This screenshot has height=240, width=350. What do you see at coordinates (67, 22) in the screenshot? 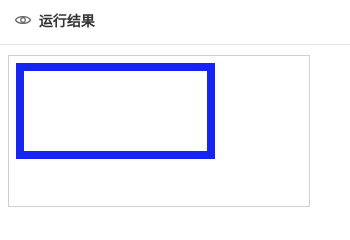
I see `result-title: 运行结果` at bounding box center [67, 22].